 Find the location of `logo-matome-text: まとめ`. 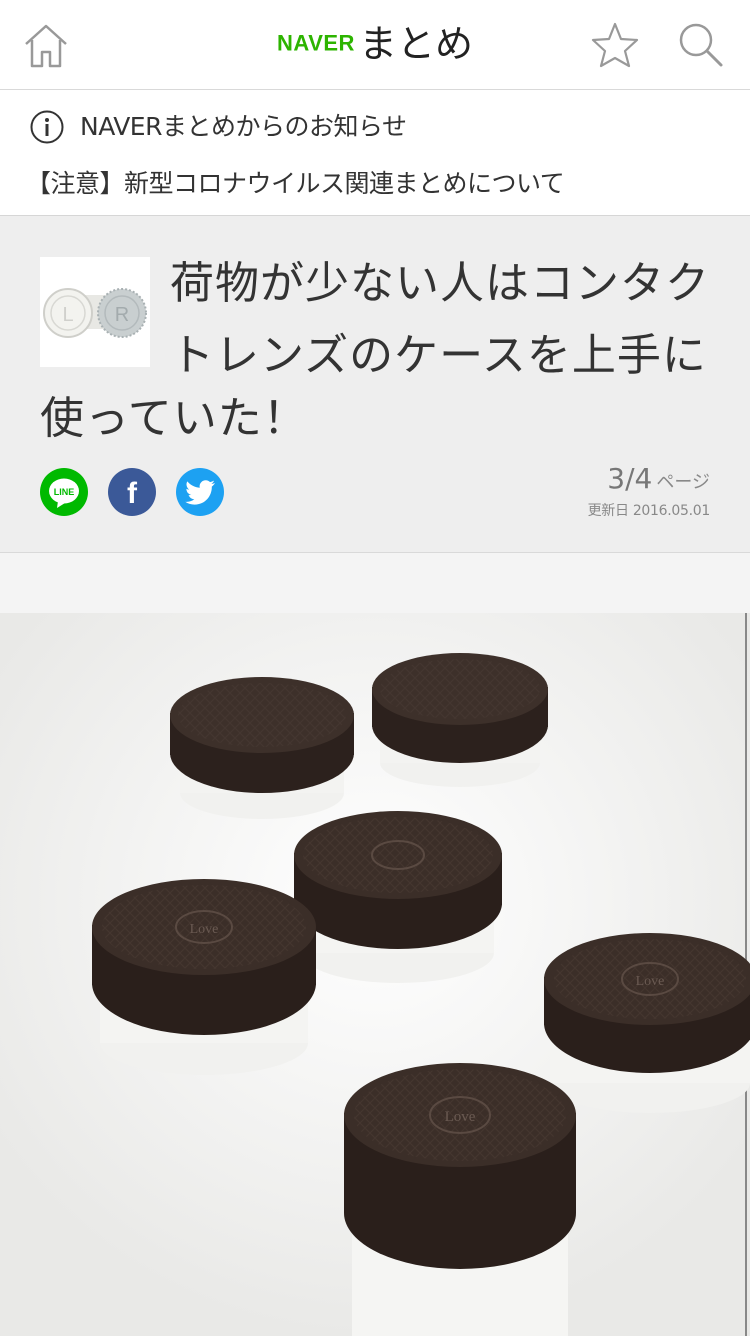

logo-matome-text: まとめ is located at coordinates (415, 43).